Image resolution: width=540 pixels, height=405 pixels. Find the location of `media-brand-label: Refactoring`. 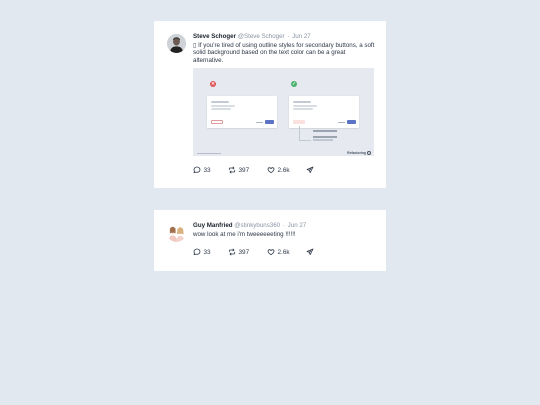

media-brand-label: Refactoring is located at coordinates (356, 153).